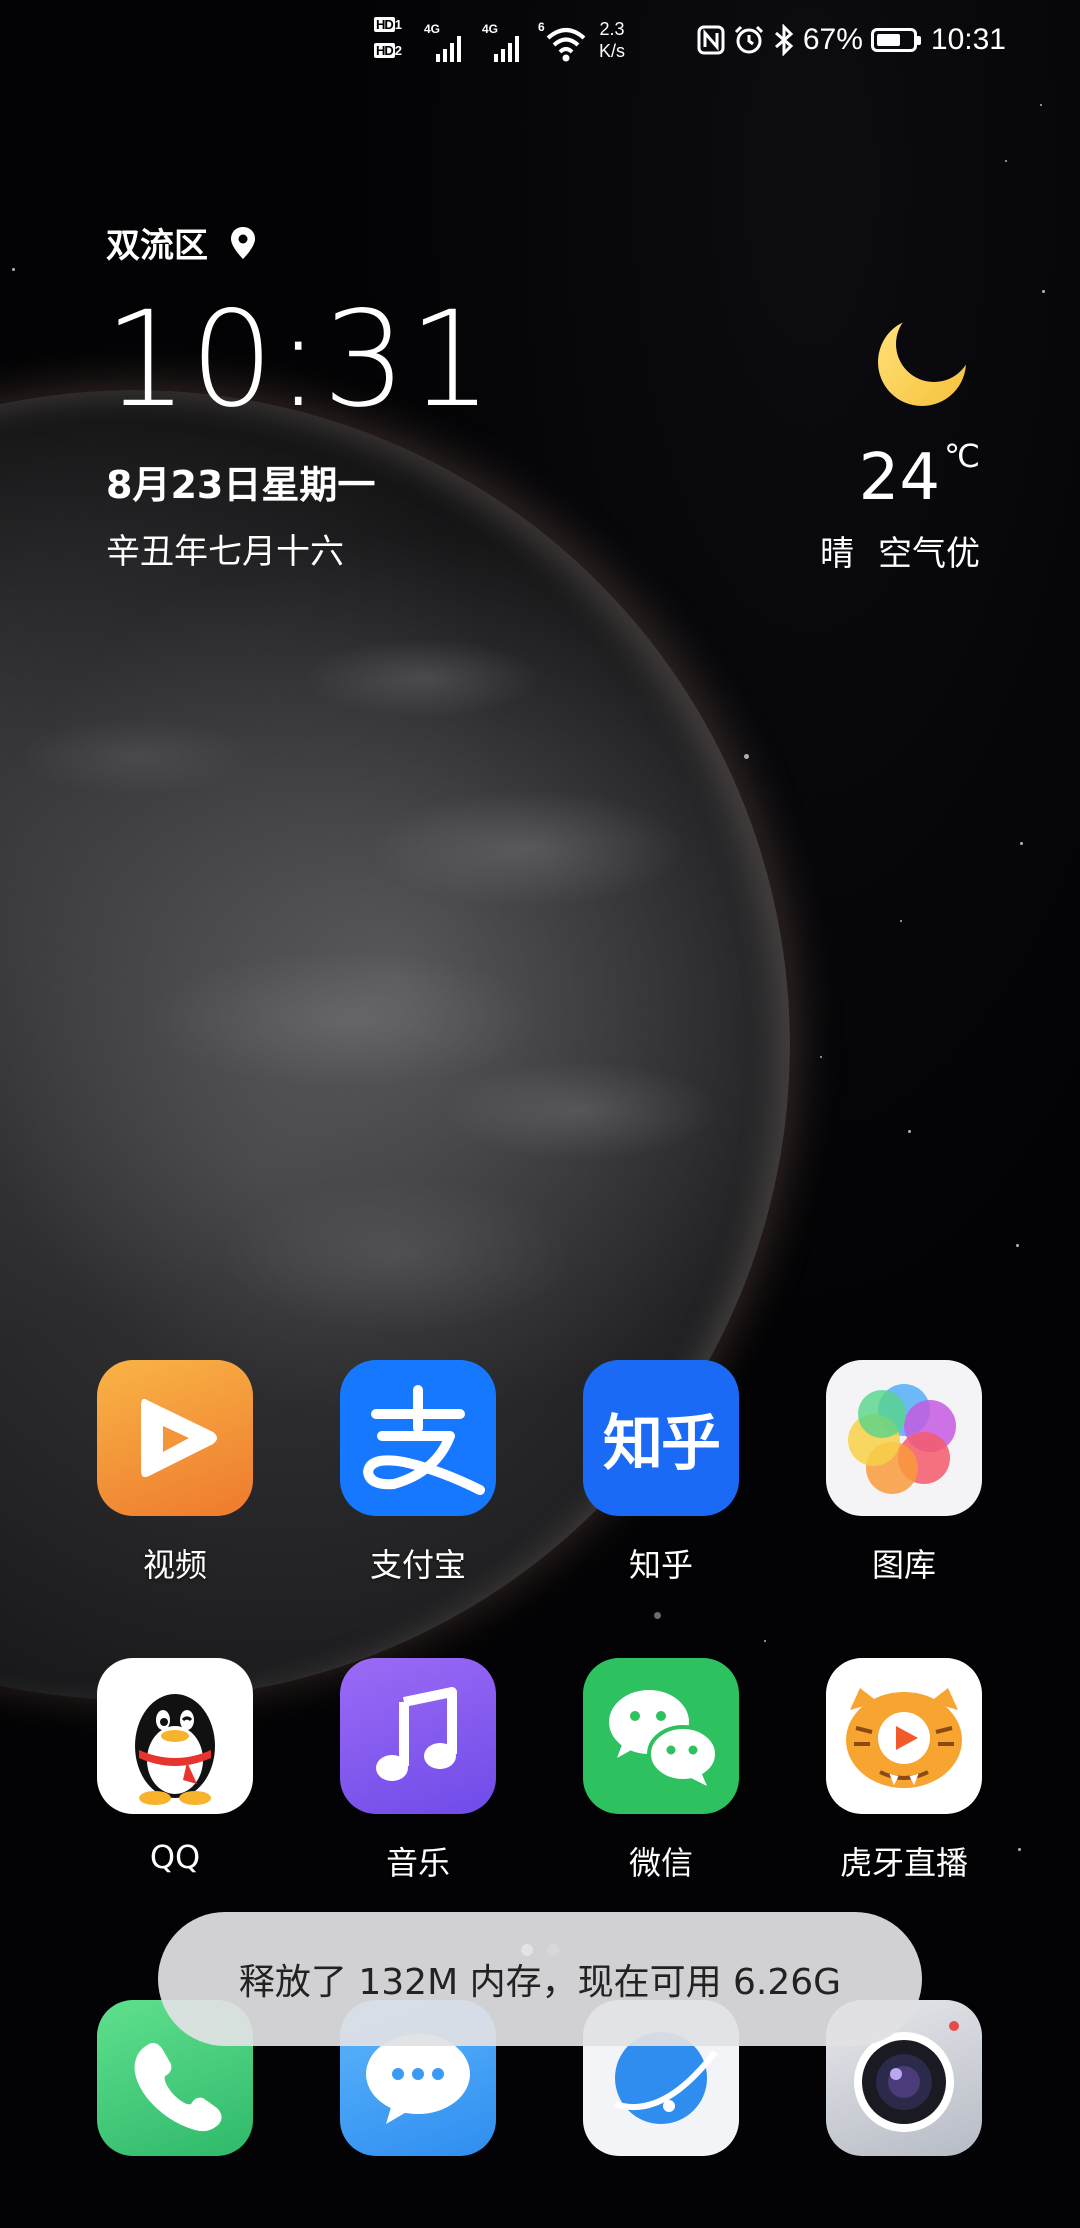 The width and height of the screenshot is (1080, 2228). Describe the element at coordinates (175, 1438) in the screenshot. I see `video-play-icon` at that location.